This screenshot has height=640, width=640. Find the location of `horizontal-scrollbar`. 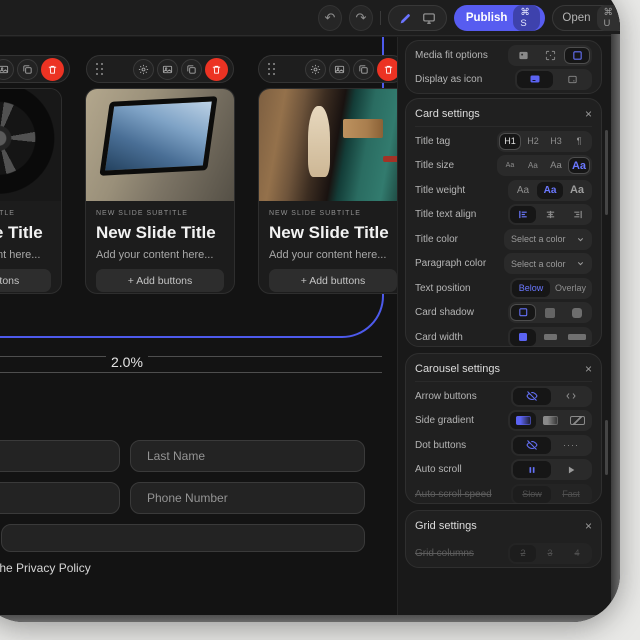

horizontal-scrollbar is located at coordinates (310, 618).